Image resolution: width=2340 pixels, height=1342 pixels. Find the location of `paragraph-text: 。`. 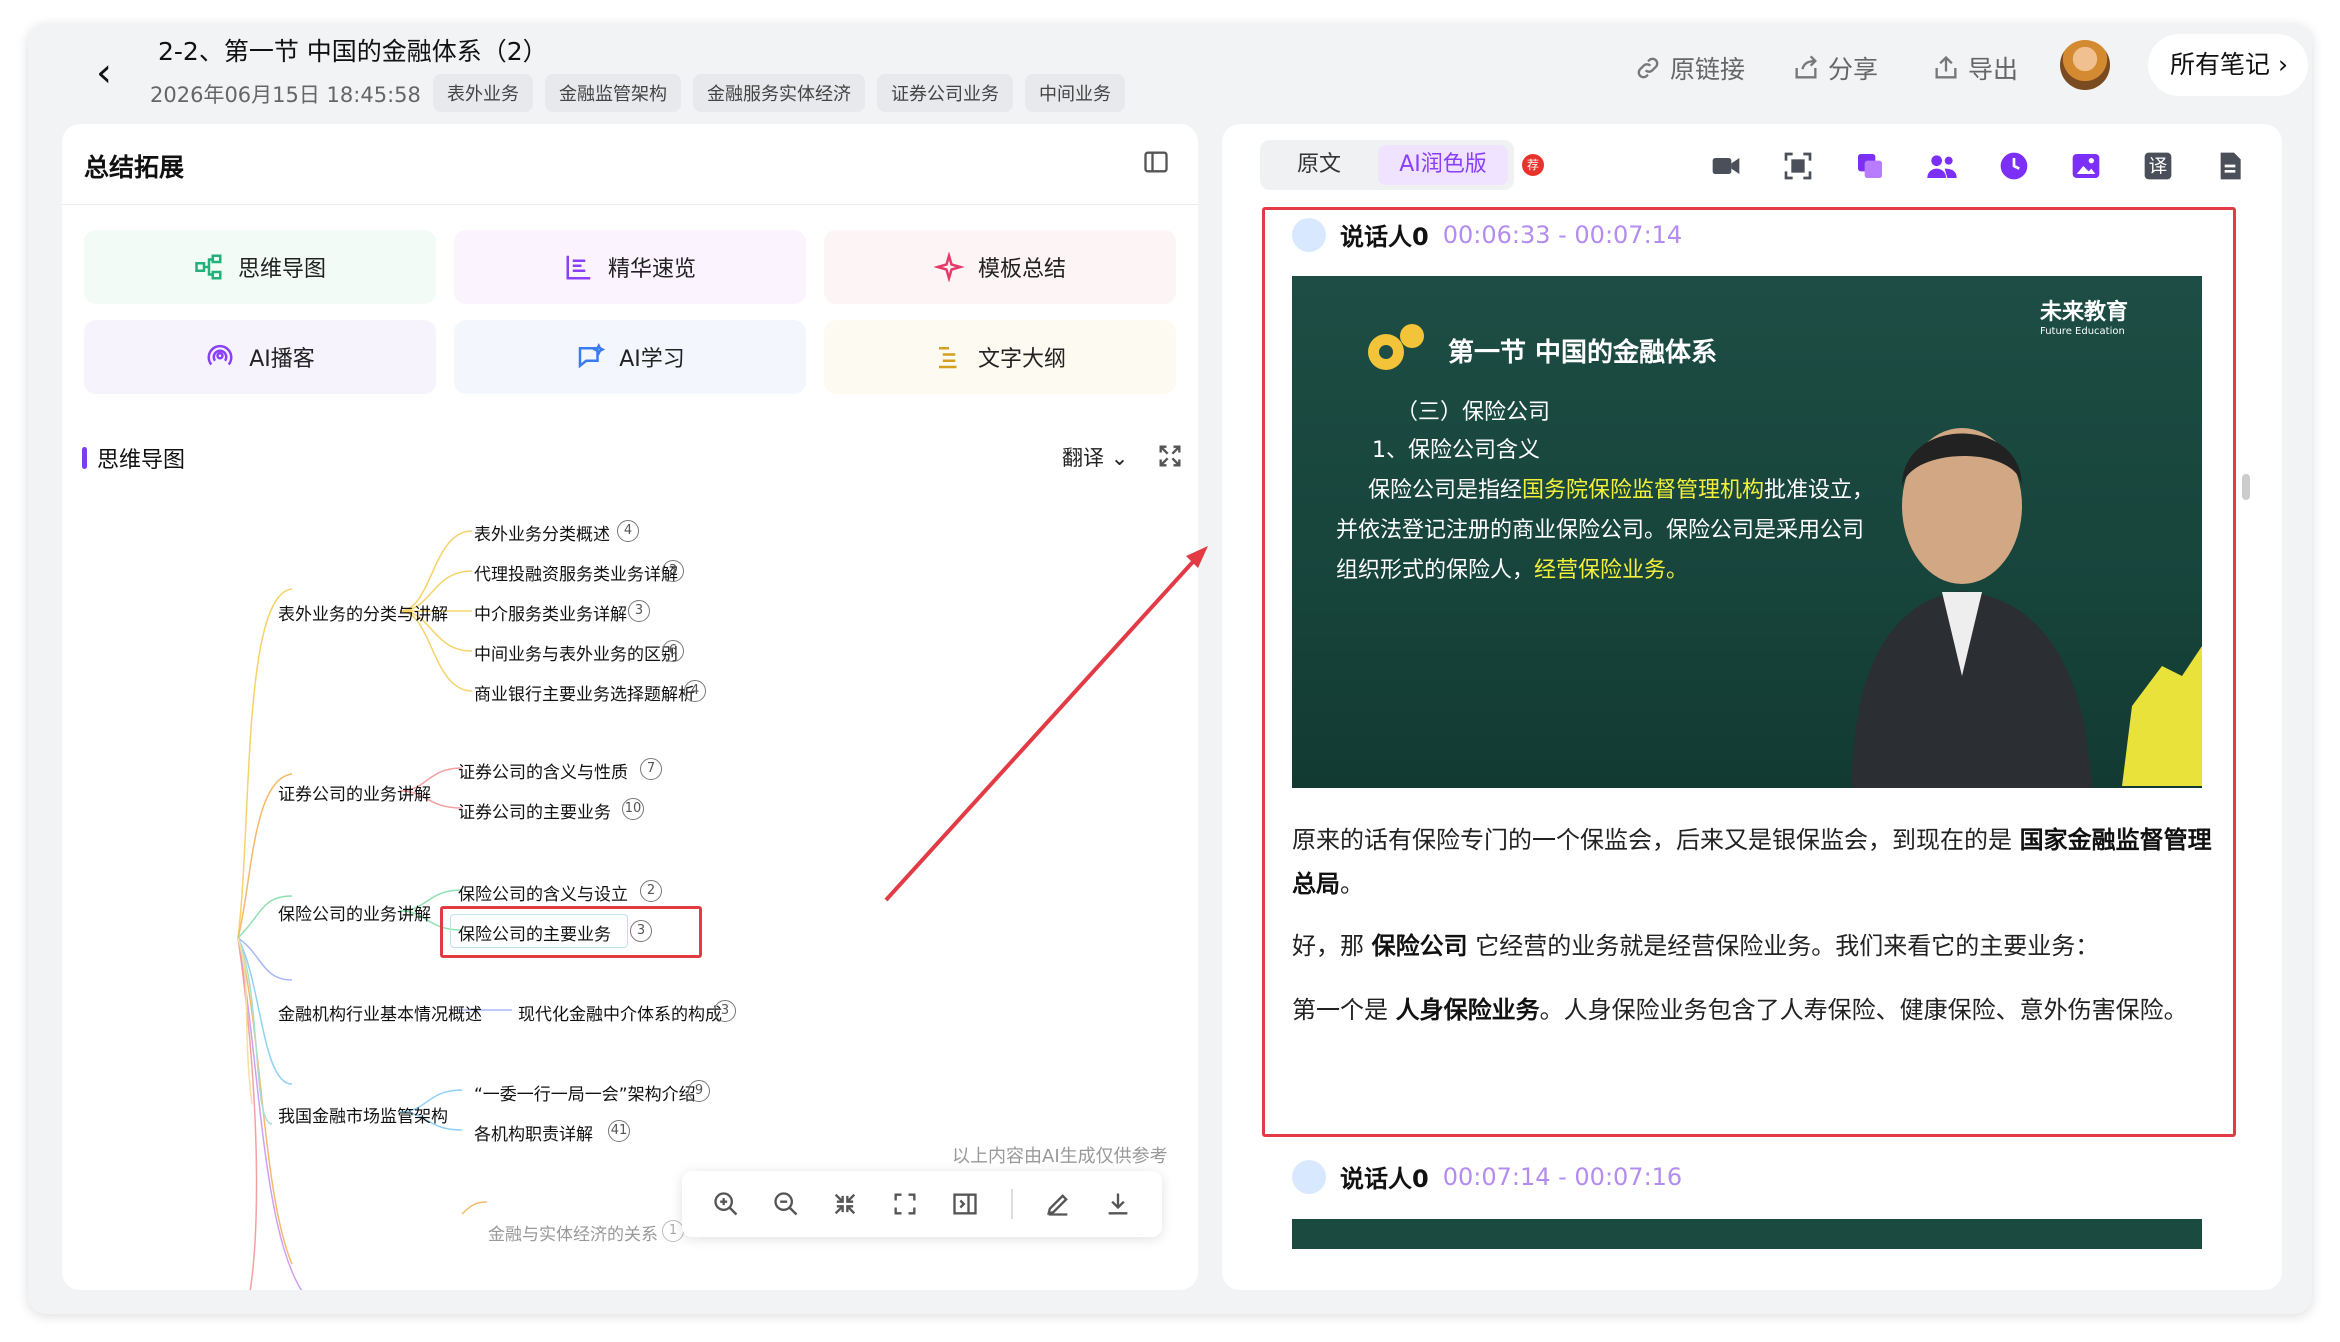

paragraph-text: 。 is located at coordinates (1352, 884).